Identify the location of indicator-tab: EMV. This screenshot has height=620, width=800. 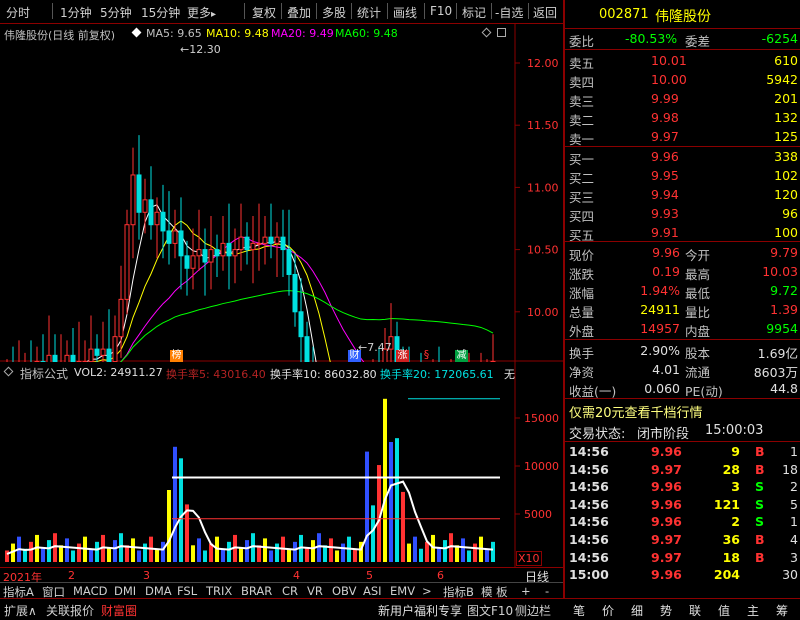
(402, 591).